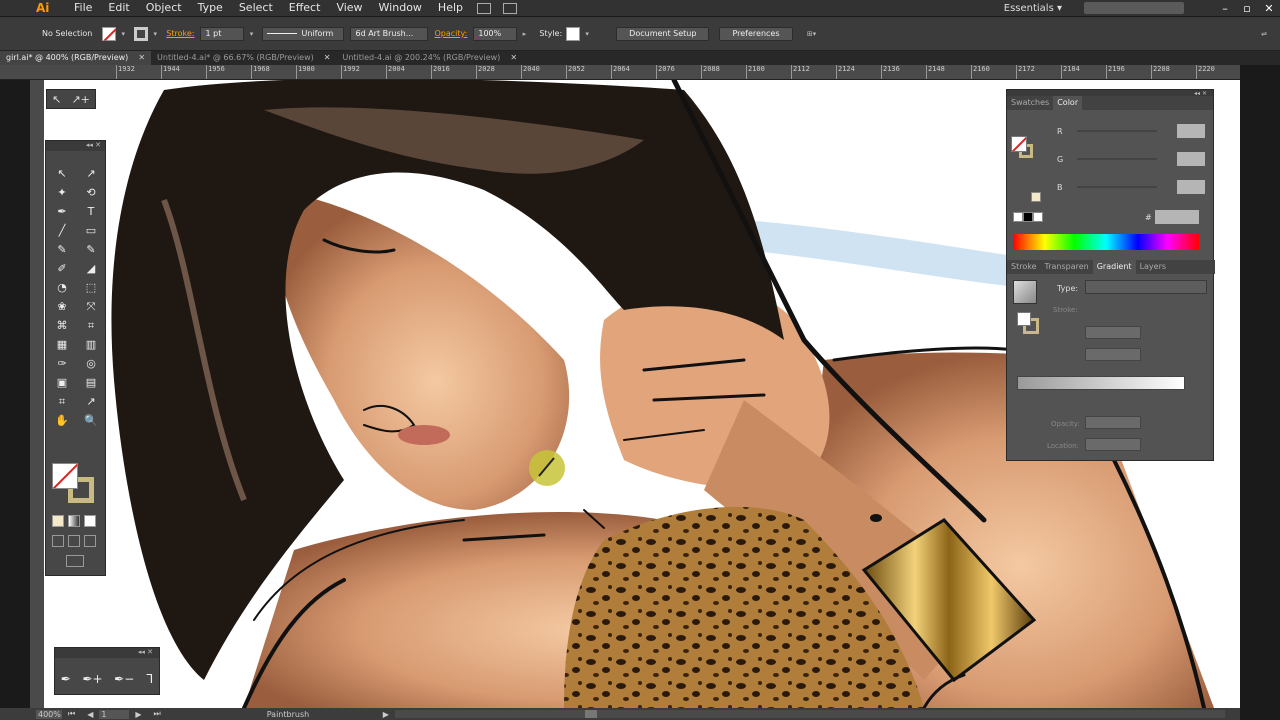 Image resolution: width=1280 pixels, height=720 pixels. What do you see at coordinates (62, 307) in the screenshot?
I see `tool-icon-14: ❀` at bounding box center [62, 307].